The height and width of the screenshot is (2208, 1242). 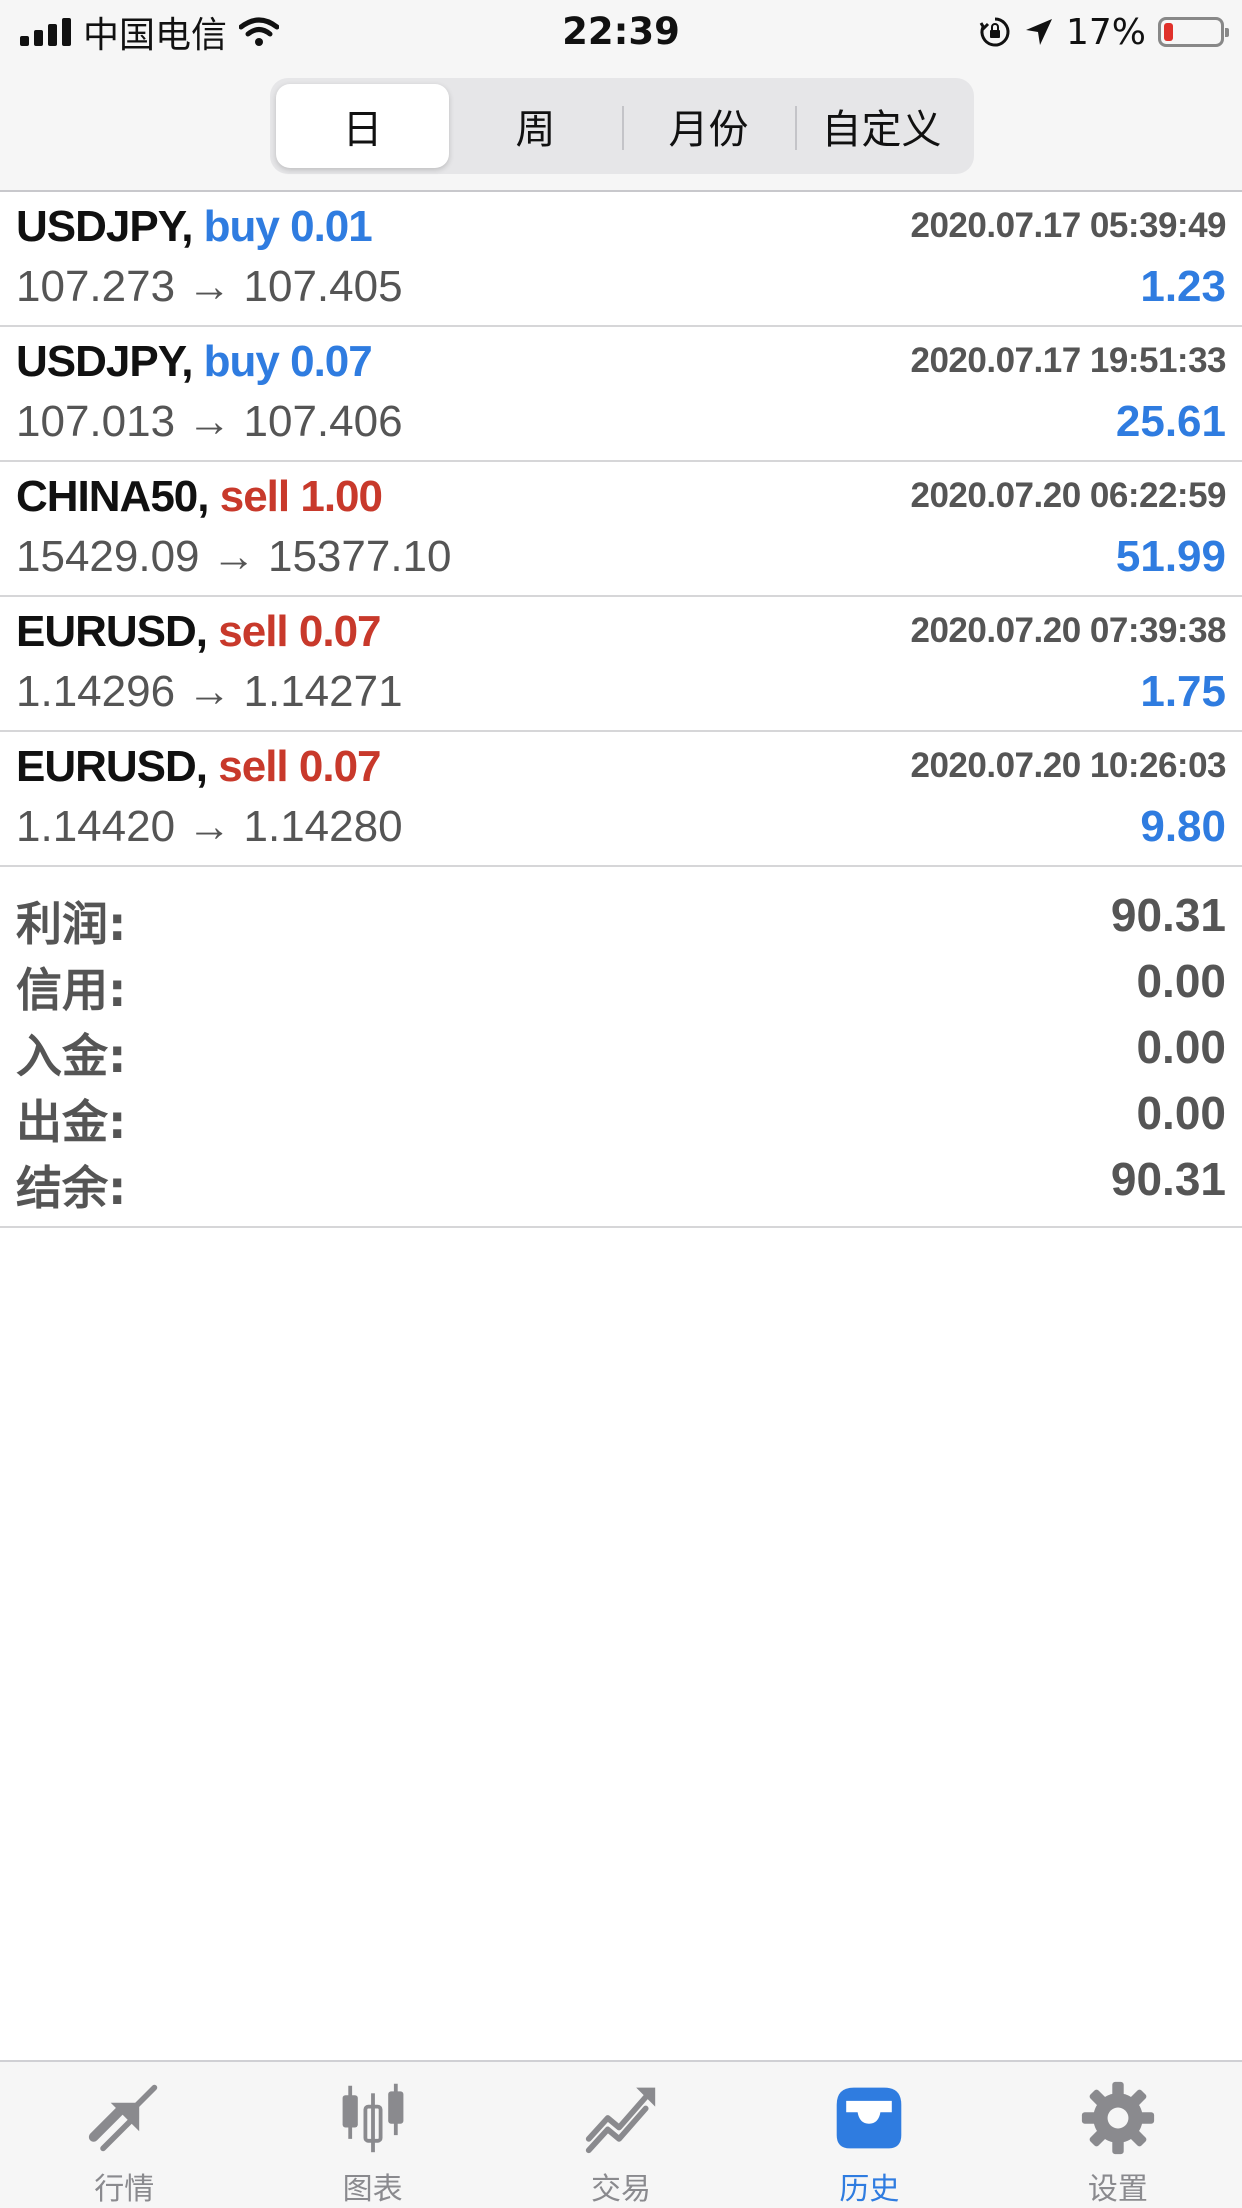 I want to click on trade-time: 2020.07.20 07:39:38, so click(x=1068, y=630).